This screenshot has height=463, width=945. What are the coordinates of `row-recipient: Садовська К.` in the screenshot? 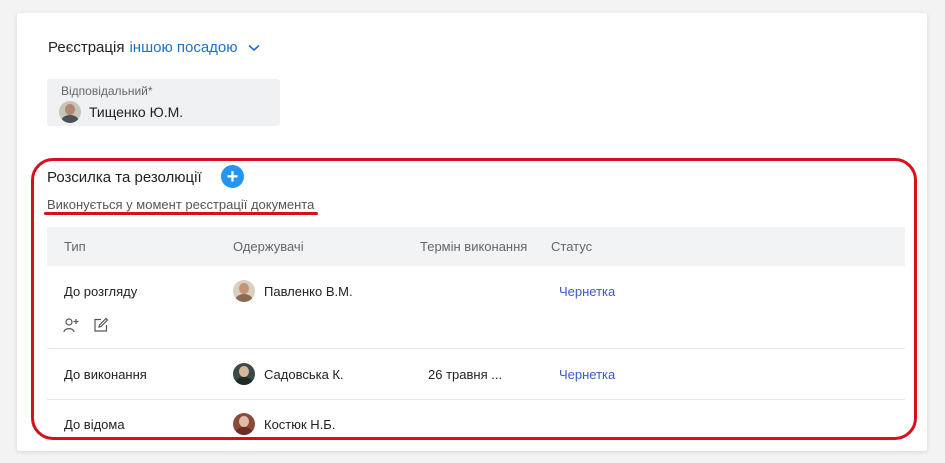 It's located at (288, 374).